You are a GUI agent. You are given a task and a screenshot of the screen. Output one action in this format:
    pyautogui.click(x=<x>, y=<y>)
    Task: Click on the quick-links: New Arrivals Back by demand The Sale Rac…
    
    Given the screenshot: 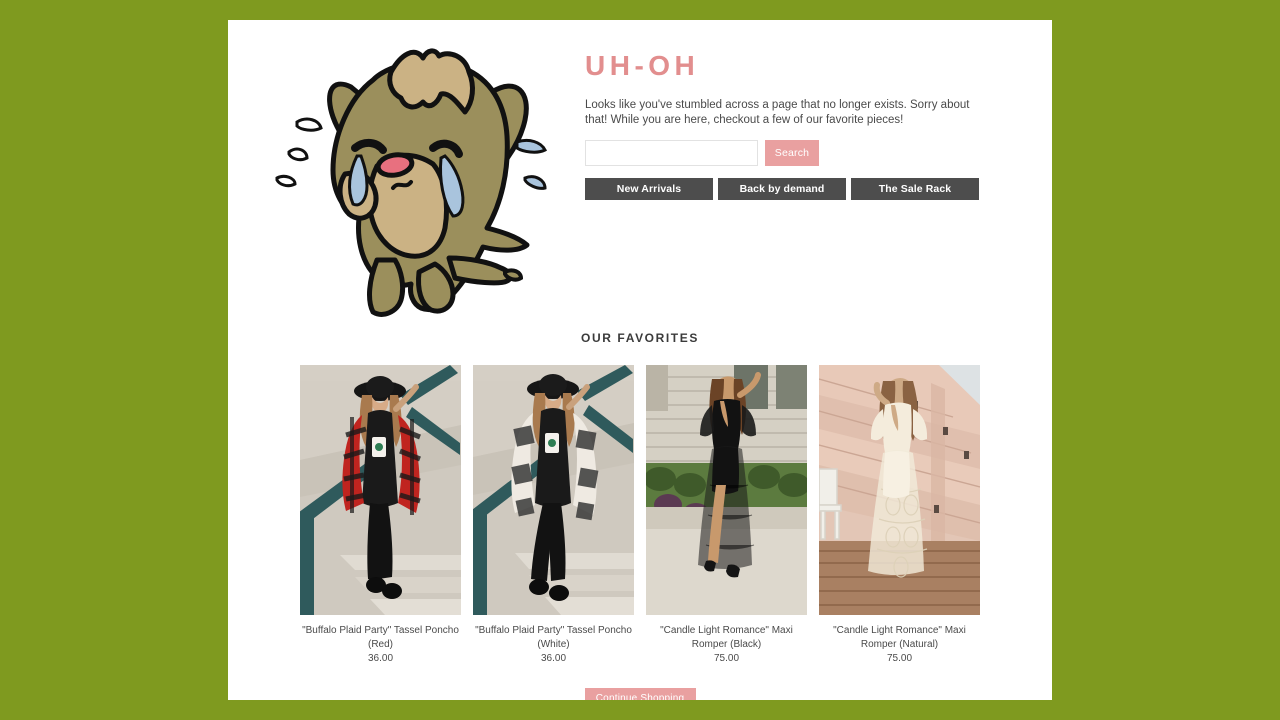 What is the action you would take?
    pyautogui.click(x=785, y=189)
    